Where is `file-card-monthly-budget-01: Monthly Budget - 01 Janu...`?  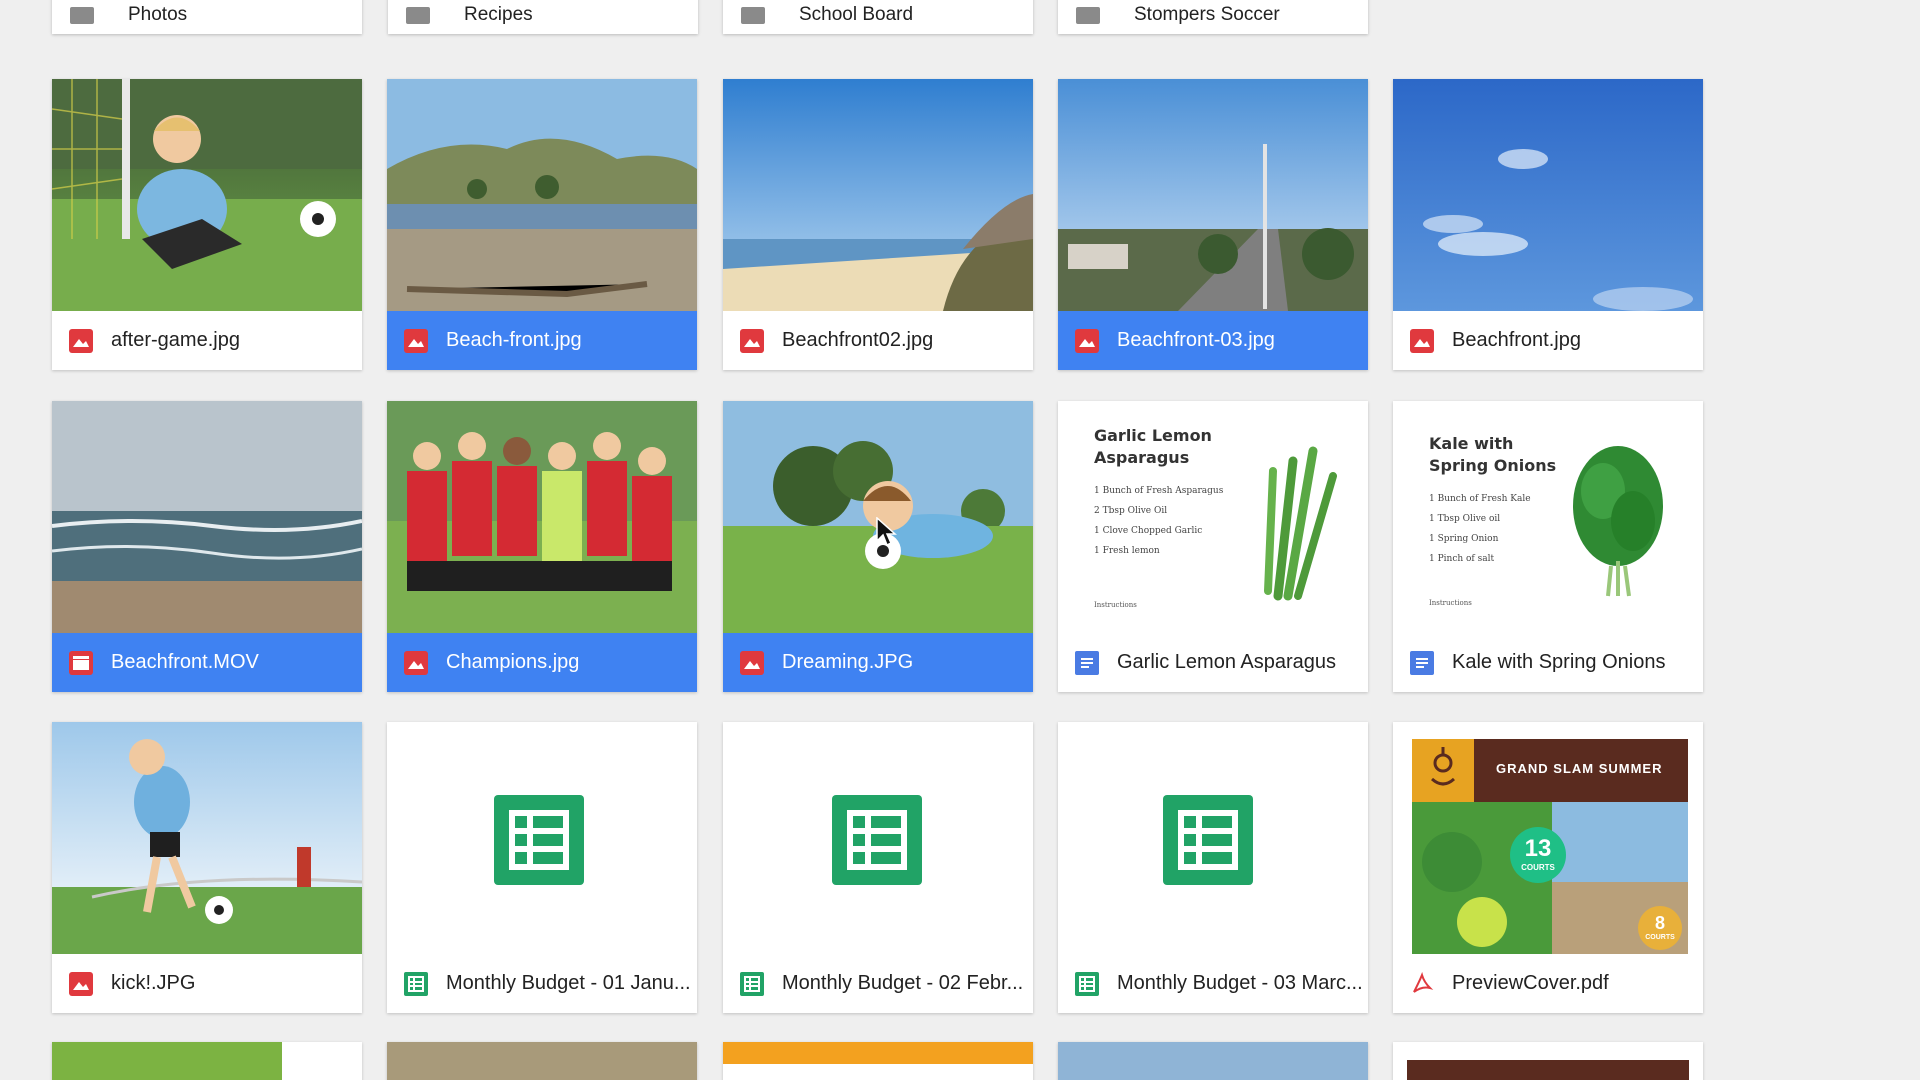
file-card-monthly-budget-01: Monthly Budget - 01 Janu... is located at coordinates (542, 867).